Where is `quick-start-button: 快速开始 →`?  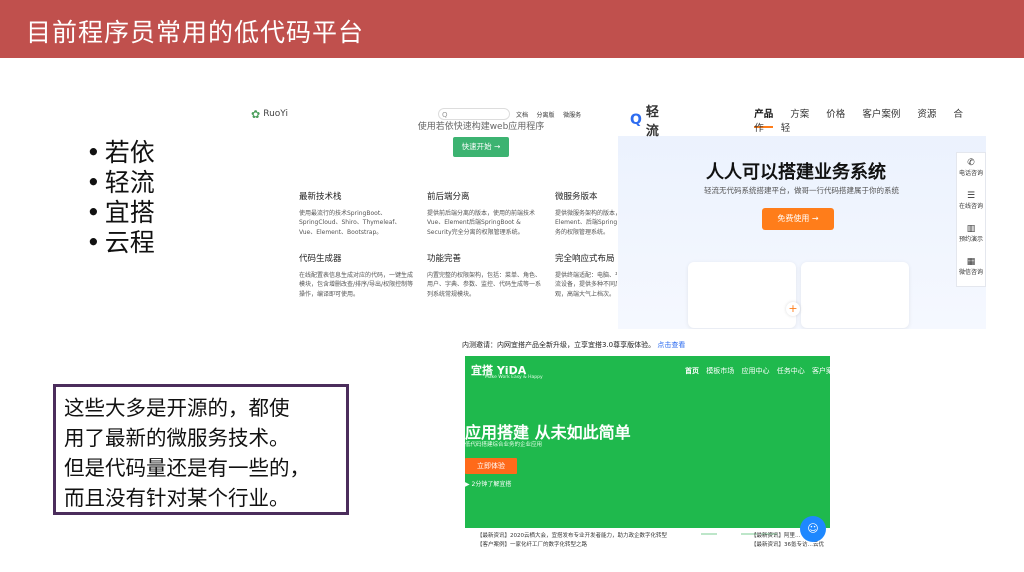
quick-start-button: 快速开始 → is located at coordinates (481, 147).